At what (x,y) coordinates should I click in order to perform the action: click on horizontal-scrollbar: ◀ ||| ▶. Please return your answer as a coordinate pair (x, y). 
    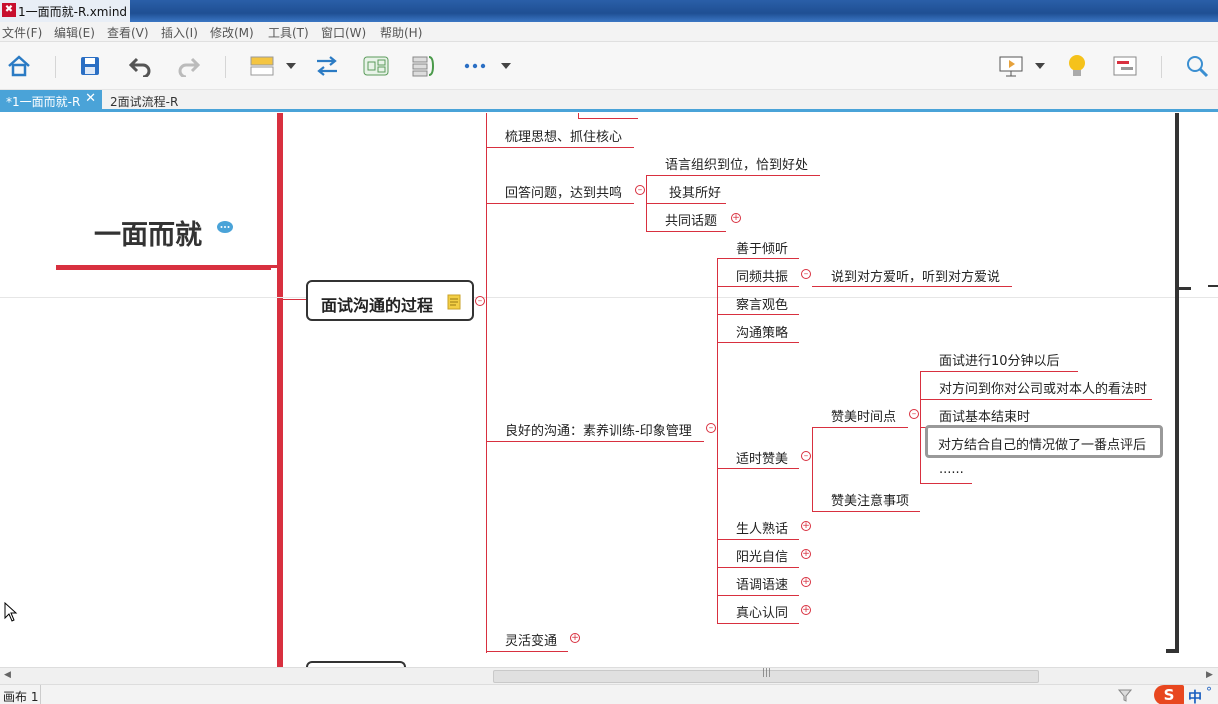
    Looking at the image, I should click on (609, 675).